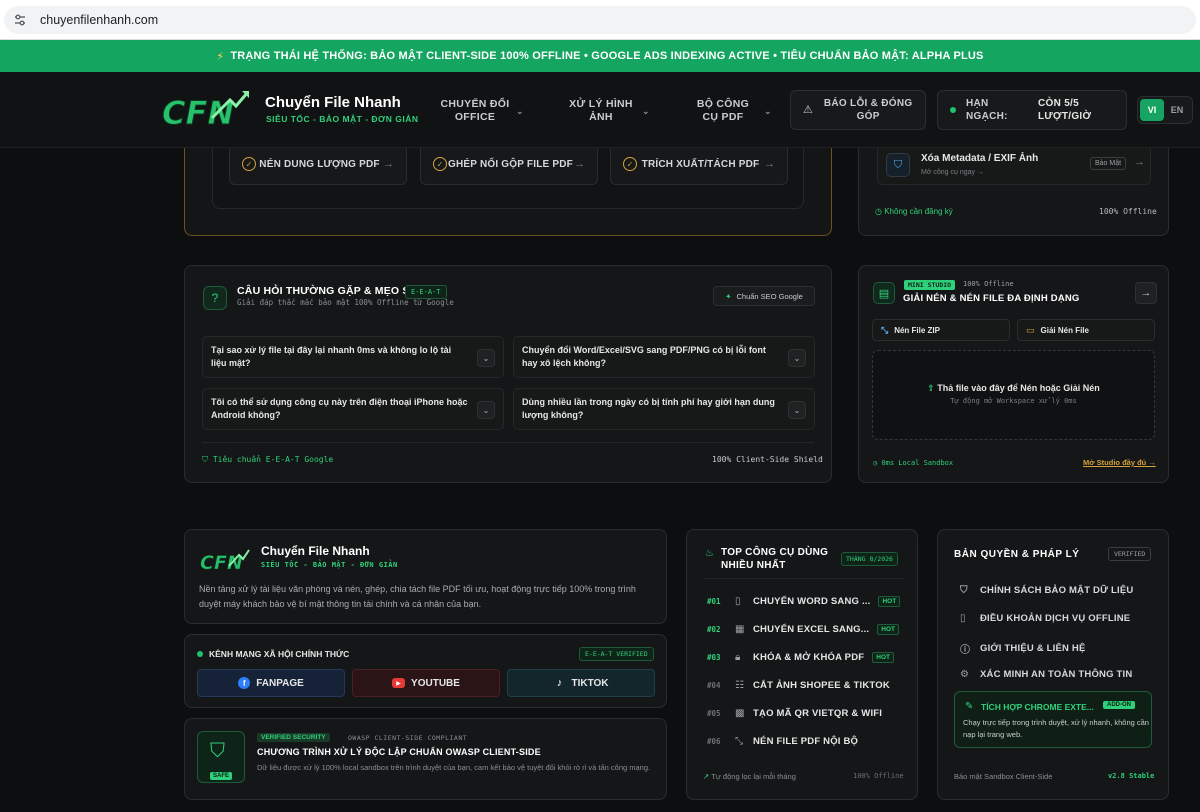 The image size is (1200, 812). I want to click on merge-pdf-button: ✓ GHÉP NỐI GỘP FILE PDF →, so click(509, 164).